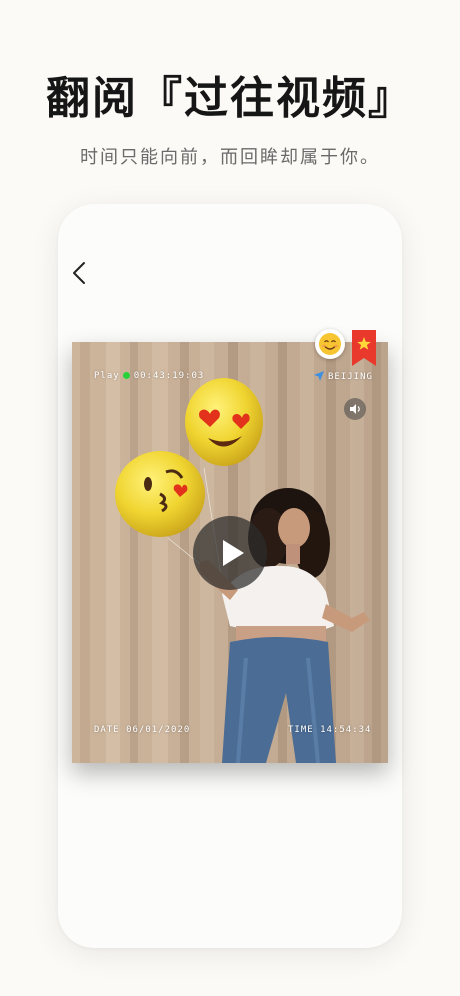 Image resolution: width=460 pixels, height=996 pixels. What do you see at coordinates (126, 375) in the screenshot?
I see `recording-dot` at bounding box center [126, 375].